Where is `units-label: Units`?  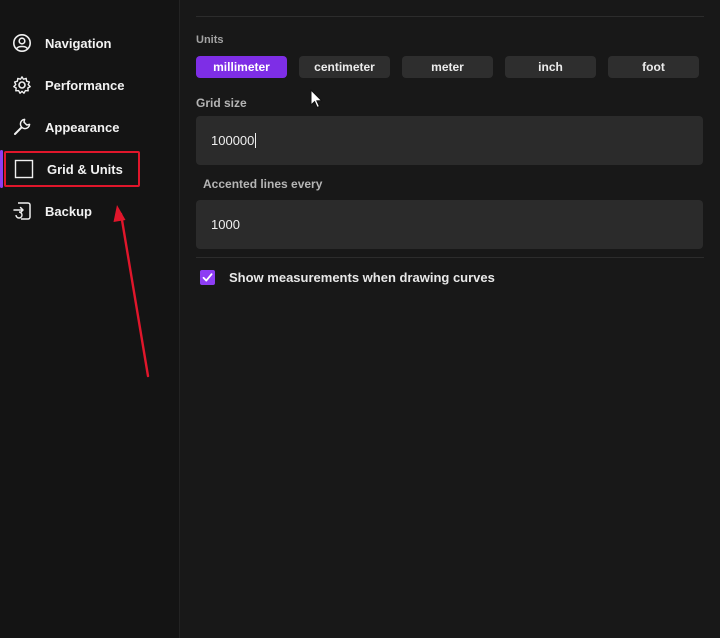
units-label: Units is located at coordinates (210, 40).